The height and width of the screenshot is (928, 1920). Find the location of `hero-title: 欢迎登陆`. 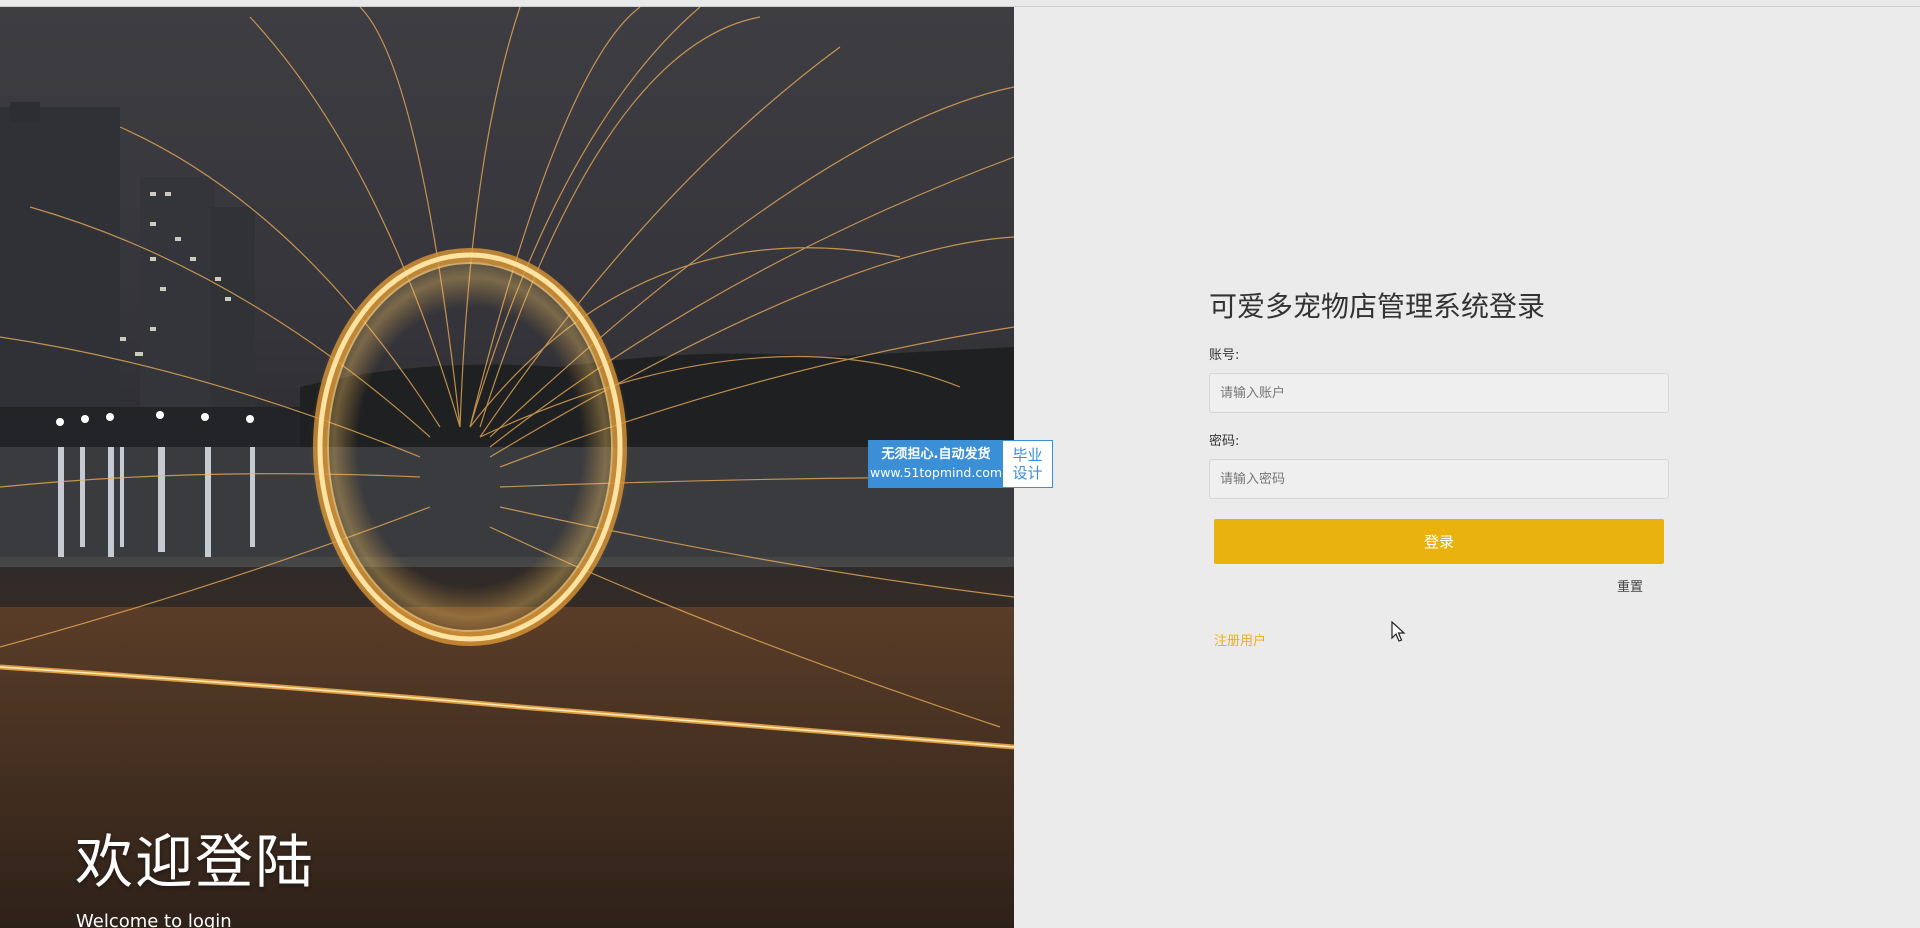

hero-title: 欢迎登陆 is located at coordinates (195, 862).